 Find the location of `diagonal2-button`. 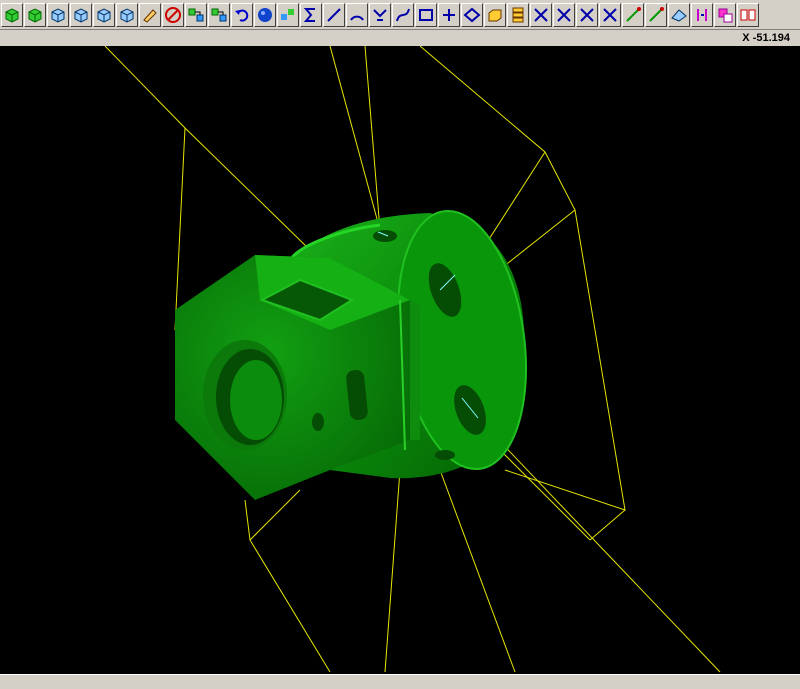

diagonal2-button is located at coordinates (656, 15).